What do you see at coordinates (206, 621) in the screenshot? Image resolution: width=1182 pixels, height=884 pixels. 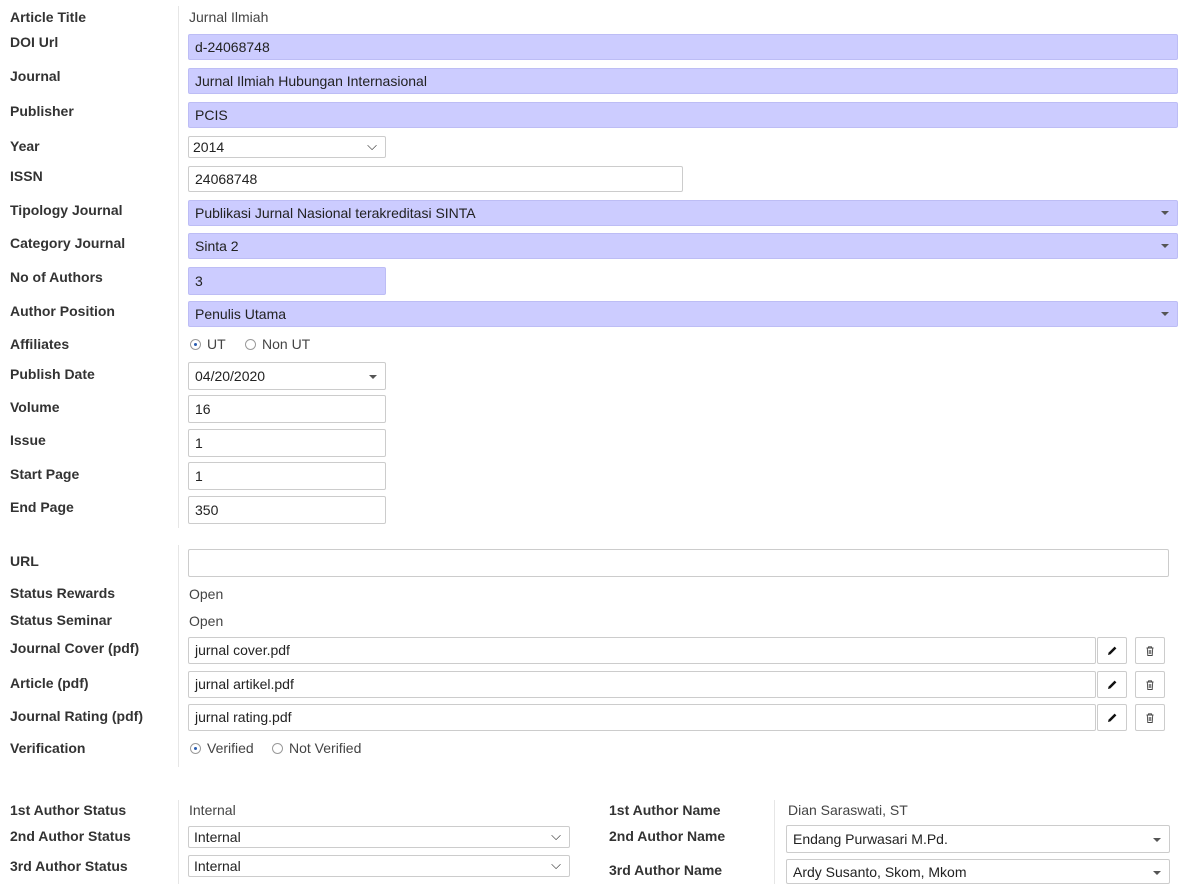 I see `status-seminar-value: Open` at bounding box center [206, 621].